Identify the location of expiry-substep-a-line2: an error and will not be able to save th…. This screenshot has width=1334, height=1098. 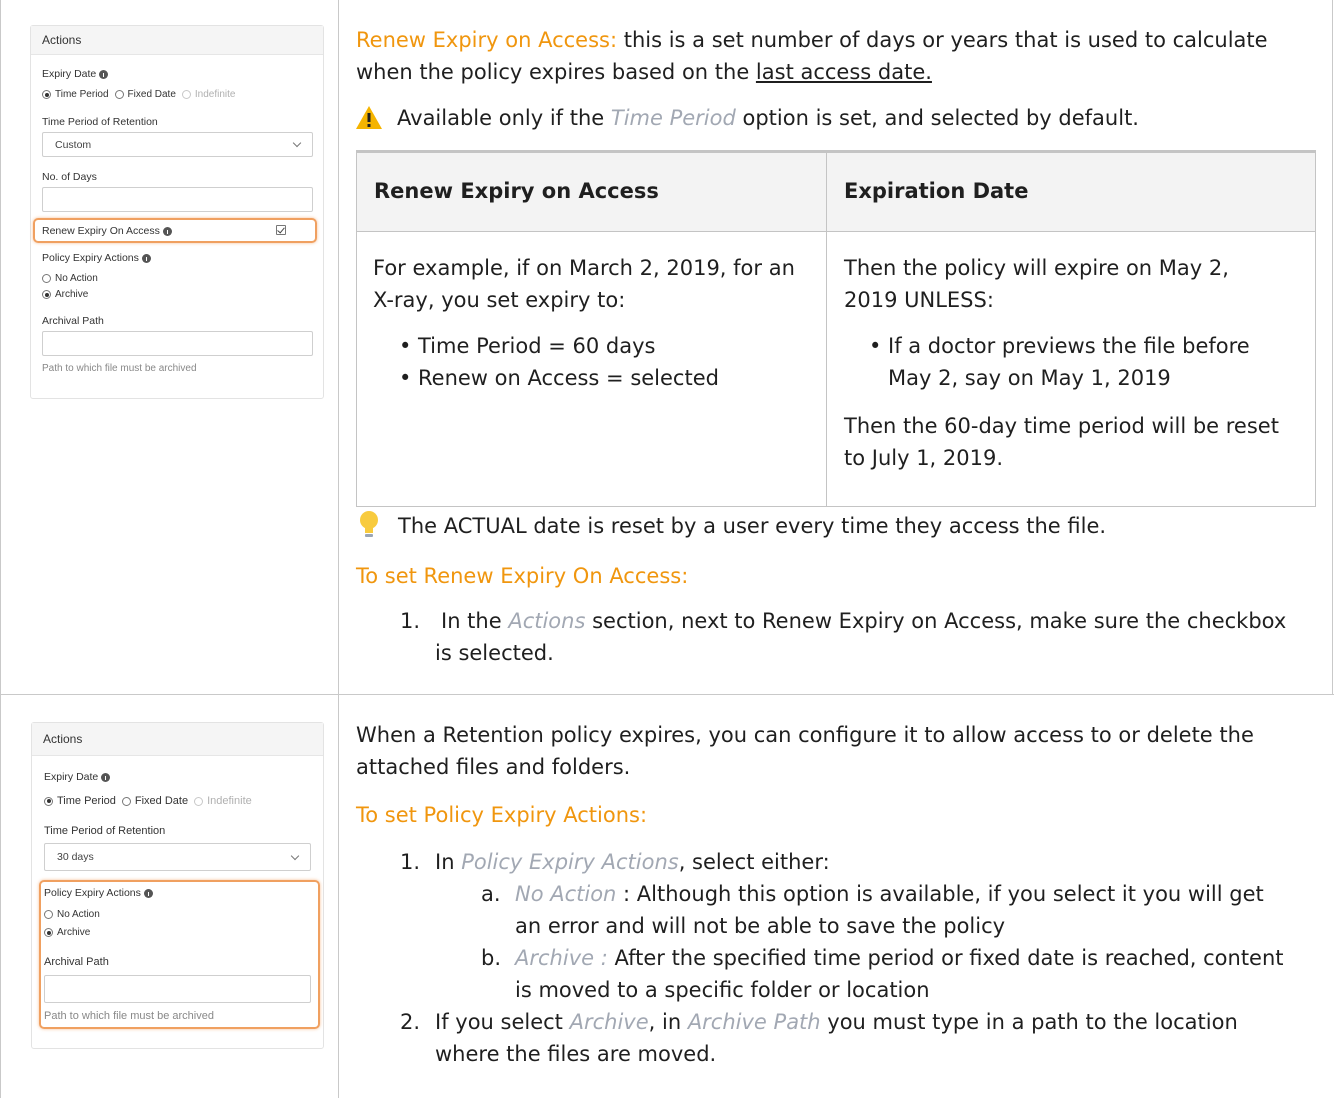
(760, 926).